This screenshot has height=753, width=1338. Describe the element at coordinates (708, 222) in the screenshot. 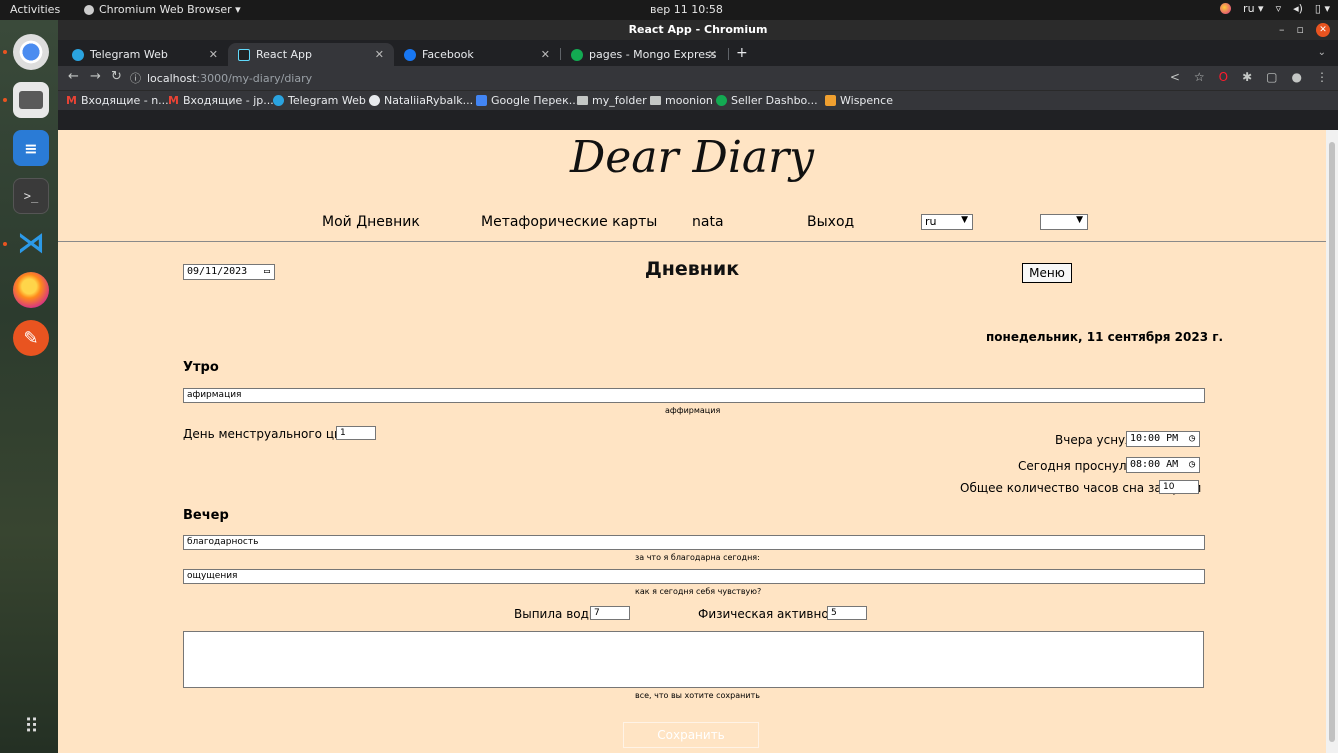

I see `nav-user: nata` at that location.